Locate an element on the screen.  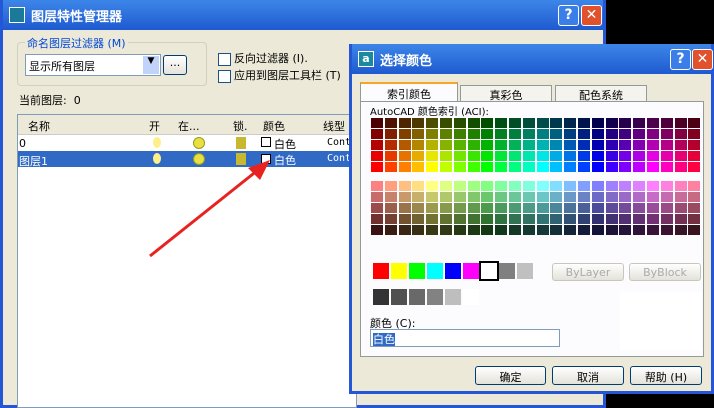
tab-index-color: 索引颜色 is located at coordinates (409, 92).